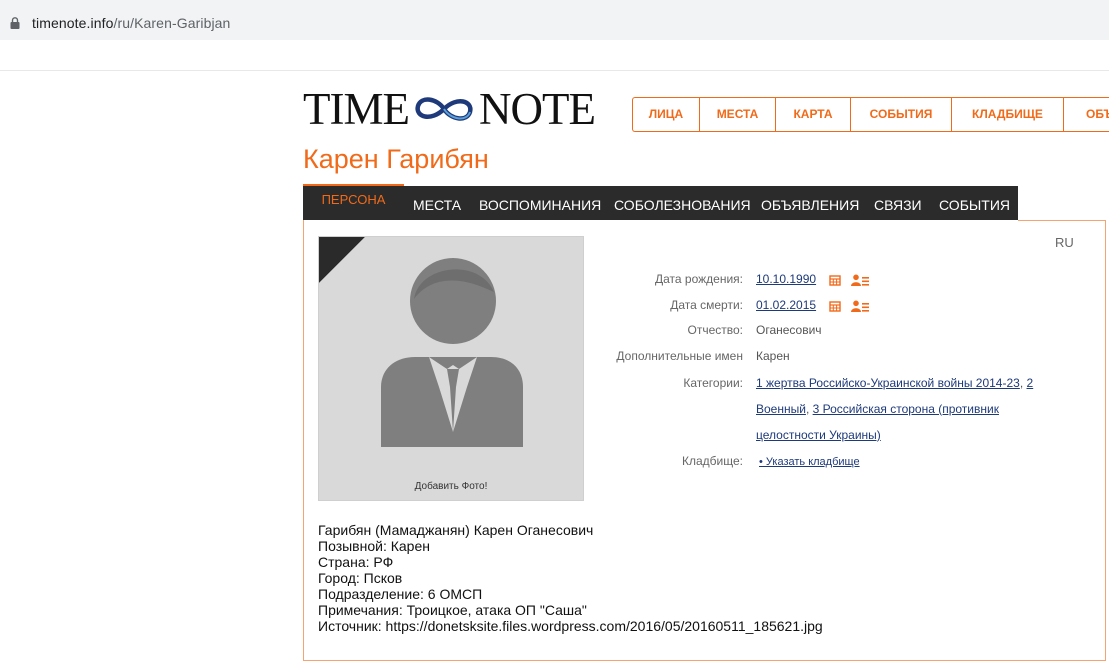 The width and height of the screenshot is (1109, 661). Describe the element at coordinates (554, 279) in the screenshot. I see `row-birth: Дата рождения: 10.10.1990` at that location.